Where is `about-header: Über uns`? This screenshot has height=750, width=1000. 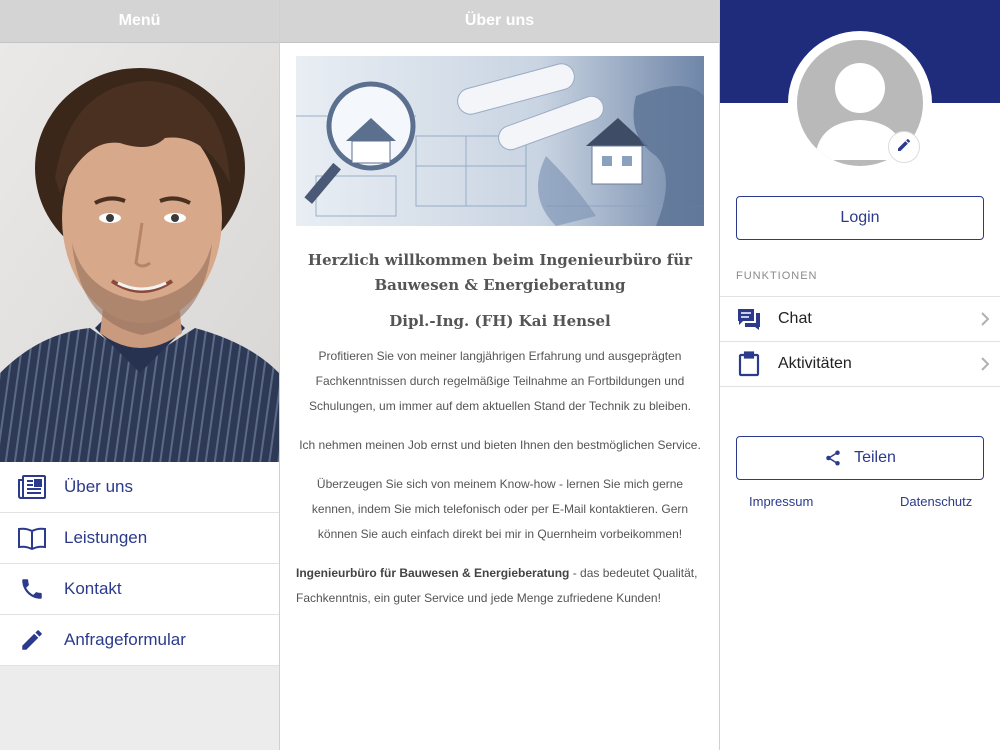 about-header: Über uns is located at coordinates (499, 21).